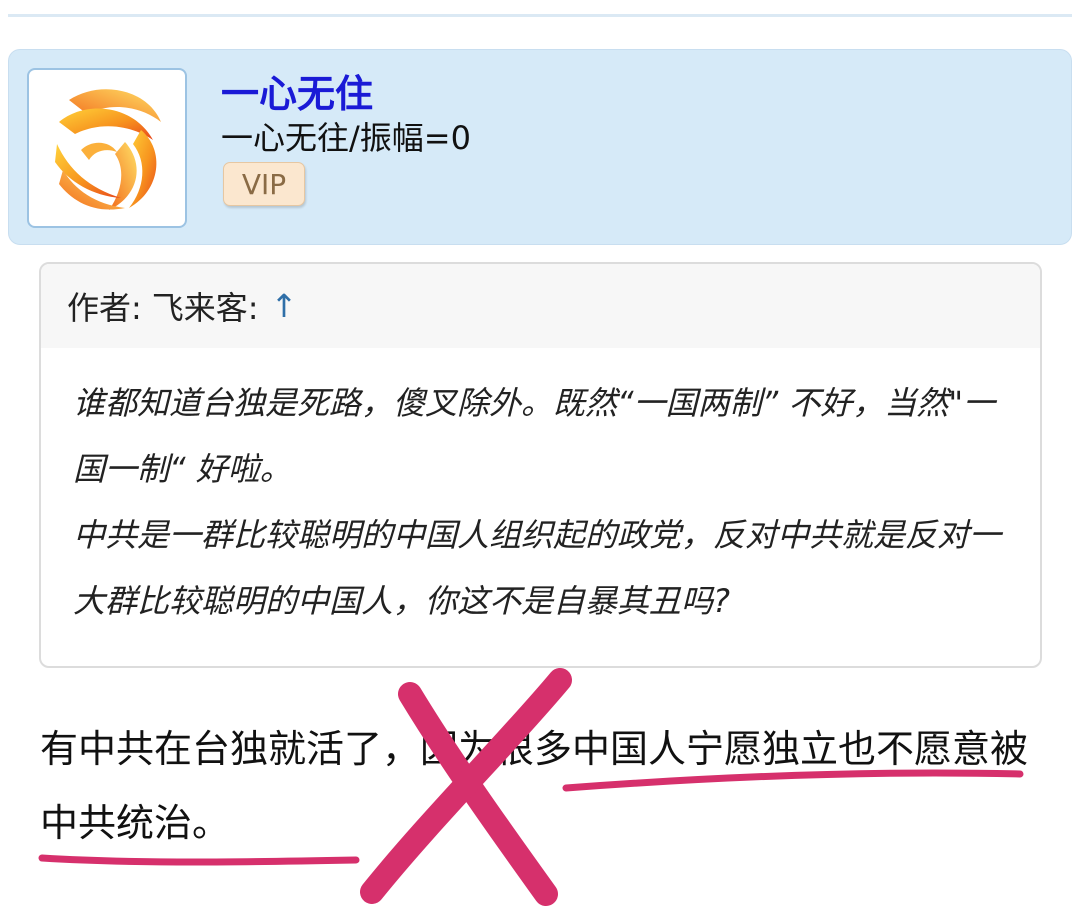 This screenshot has height=910, width=1080. I want to click on top-divider, so click(540, 15).